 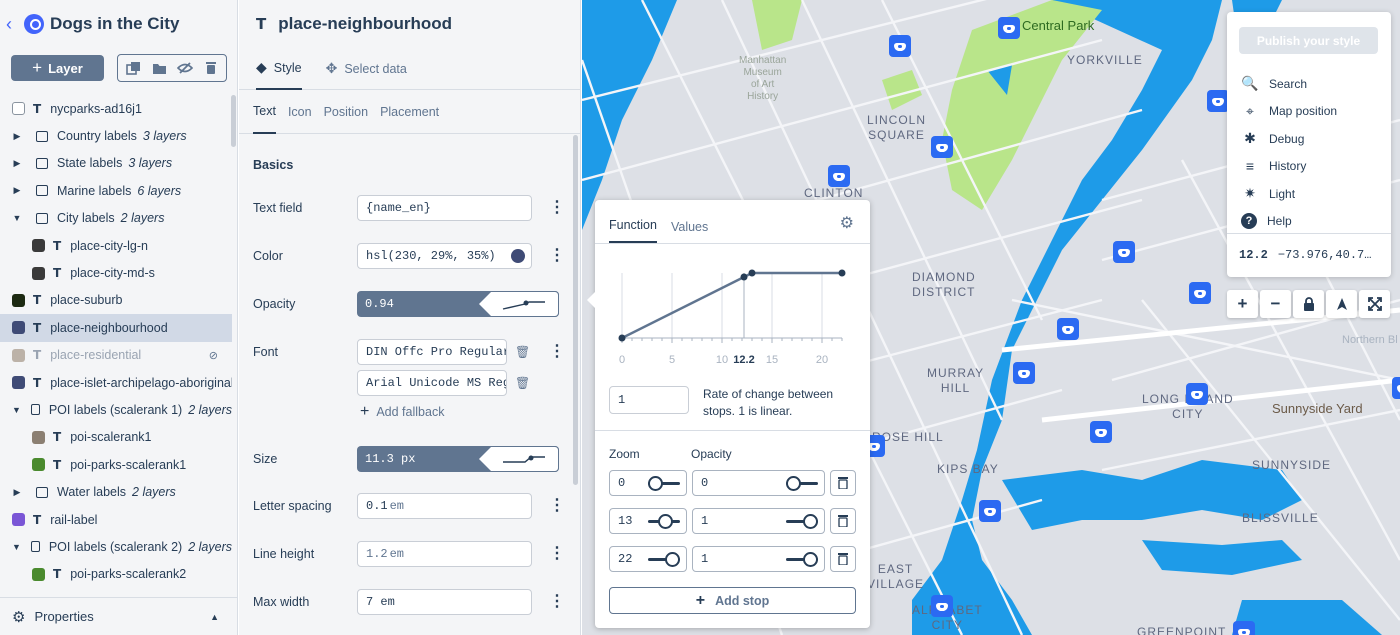 What do you see at coordinates (116, 272) in the screenshot?
I see `layer-row: Tplace-city-md-s` at bounding box center [116, 272].